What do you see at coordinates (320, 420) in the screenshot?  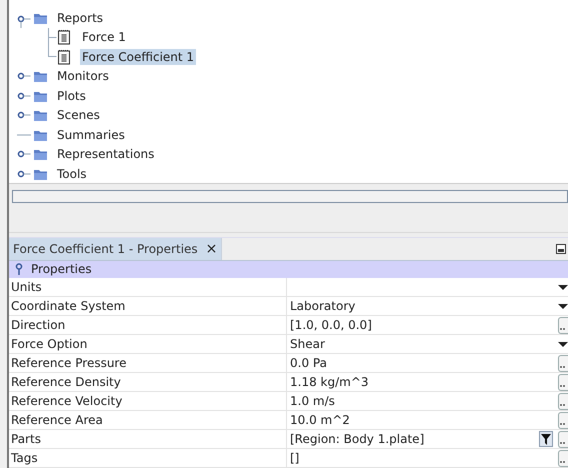 I see `property-value: 10.0 m^2` at bounding box center [320, 420].